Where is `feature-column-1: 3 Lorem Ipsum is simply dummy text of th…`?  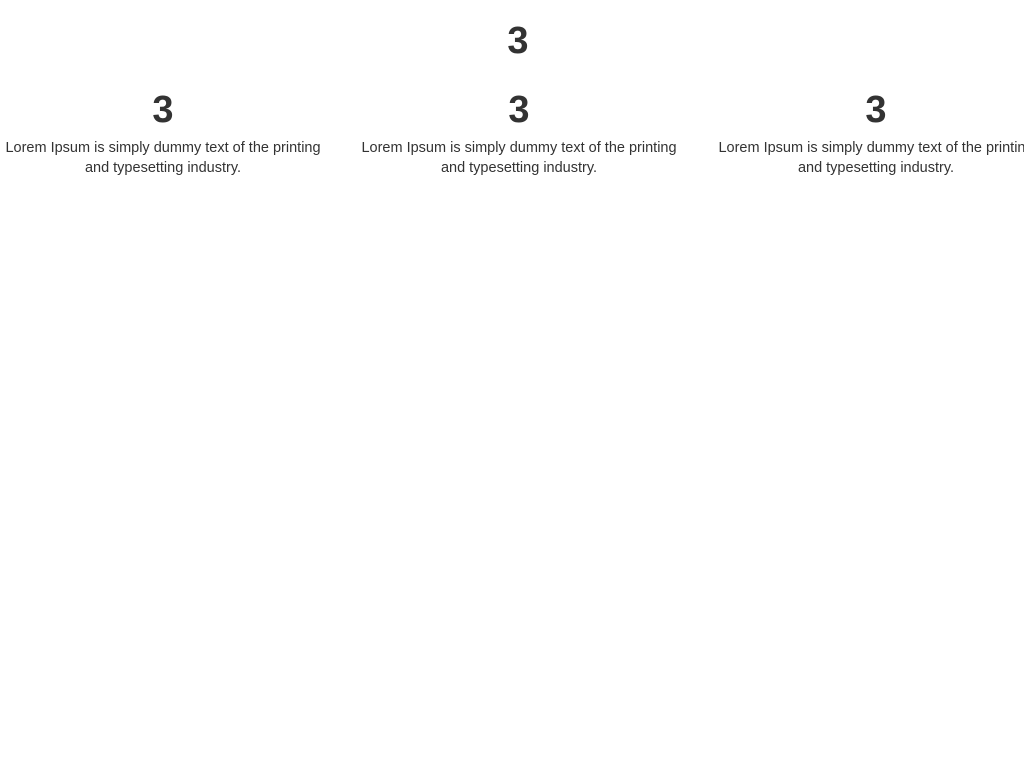
feature-column-1: 3 Lorem Ipsum is simply dummy text of th… is located at coordinates (163, 133).